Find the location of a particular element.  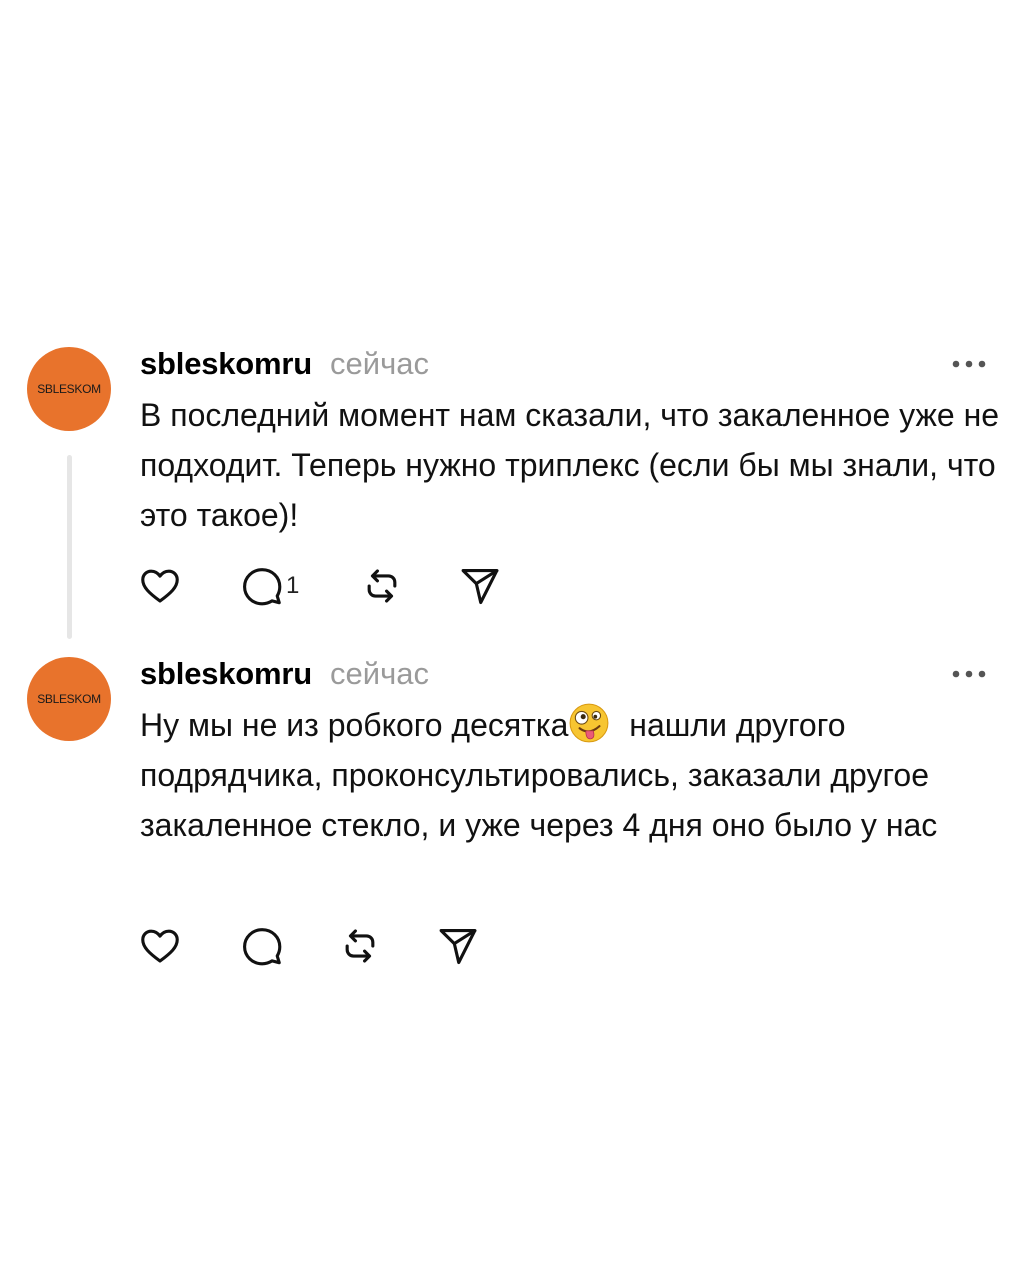

post-text-part: Ну мы не из робкого десятка is located at coordinates (354, 725).